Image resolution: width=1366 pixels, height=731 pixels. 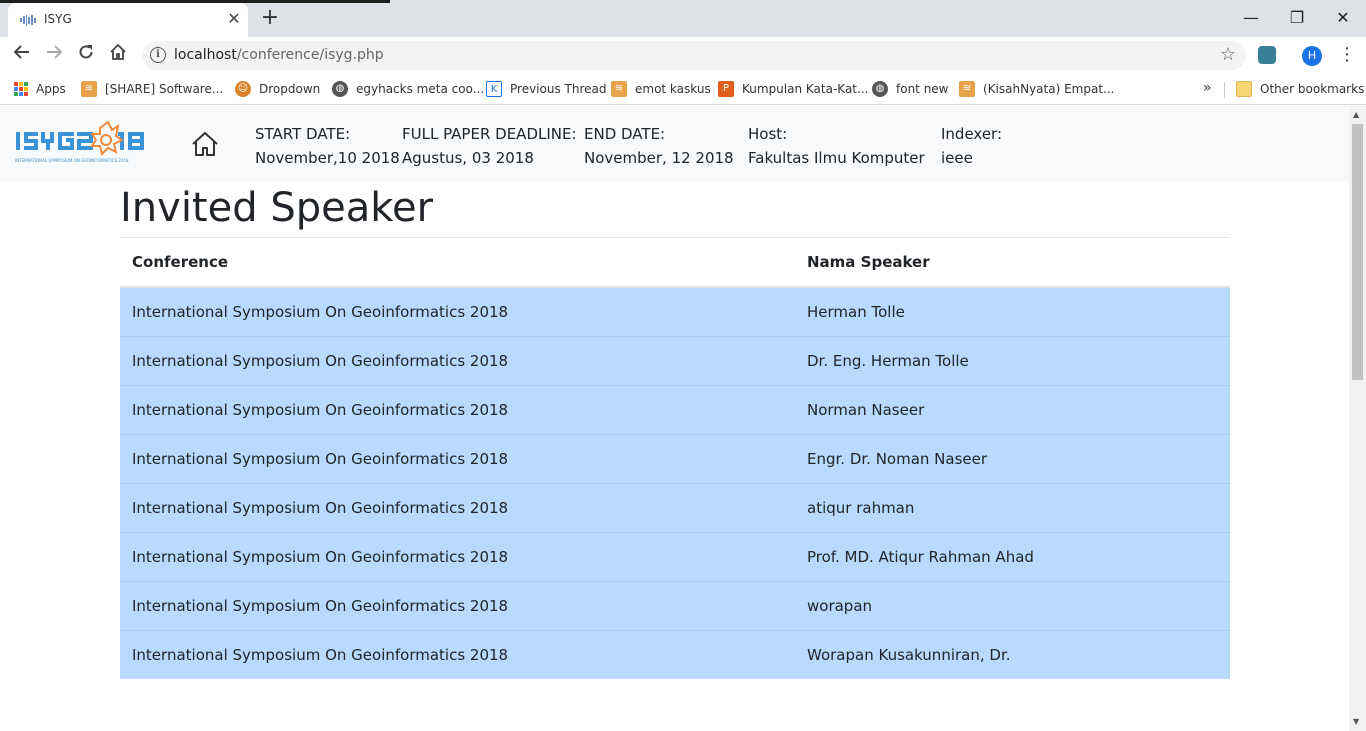 I want to click on browser-toolbar: i localhost/conference/isyg.php ☆ H ⋮, so click(x=683, y=55).